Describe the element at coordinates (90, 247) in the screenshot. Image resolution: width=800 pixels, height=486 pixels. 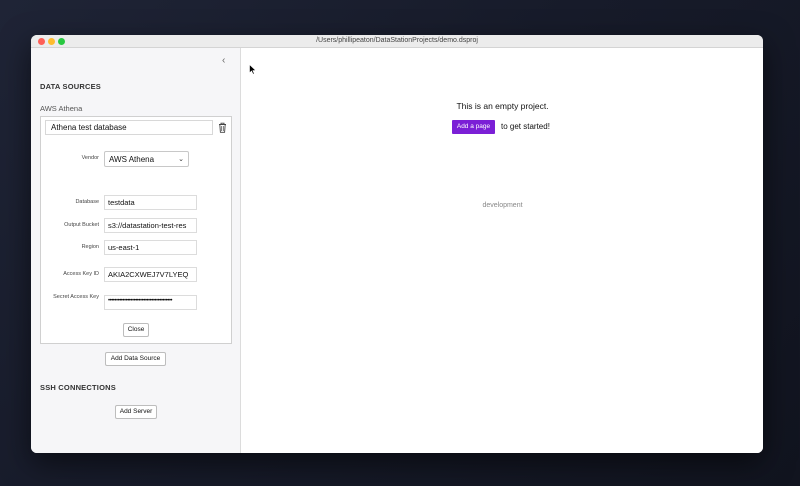
I see `region-label: Region` at that location.